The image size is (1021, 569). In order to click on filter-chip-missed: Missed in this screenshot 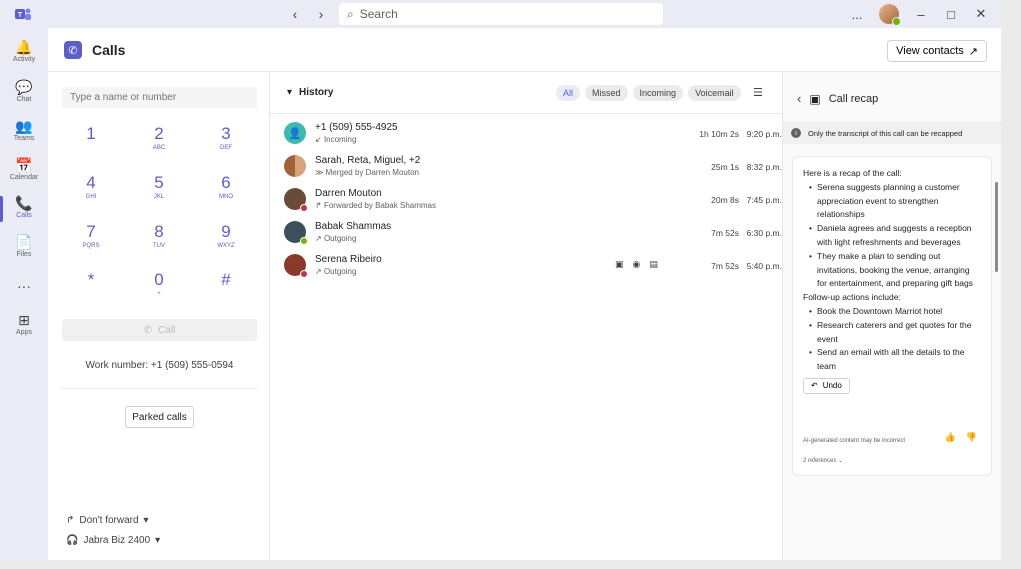, I will do `click(606, 93)`.